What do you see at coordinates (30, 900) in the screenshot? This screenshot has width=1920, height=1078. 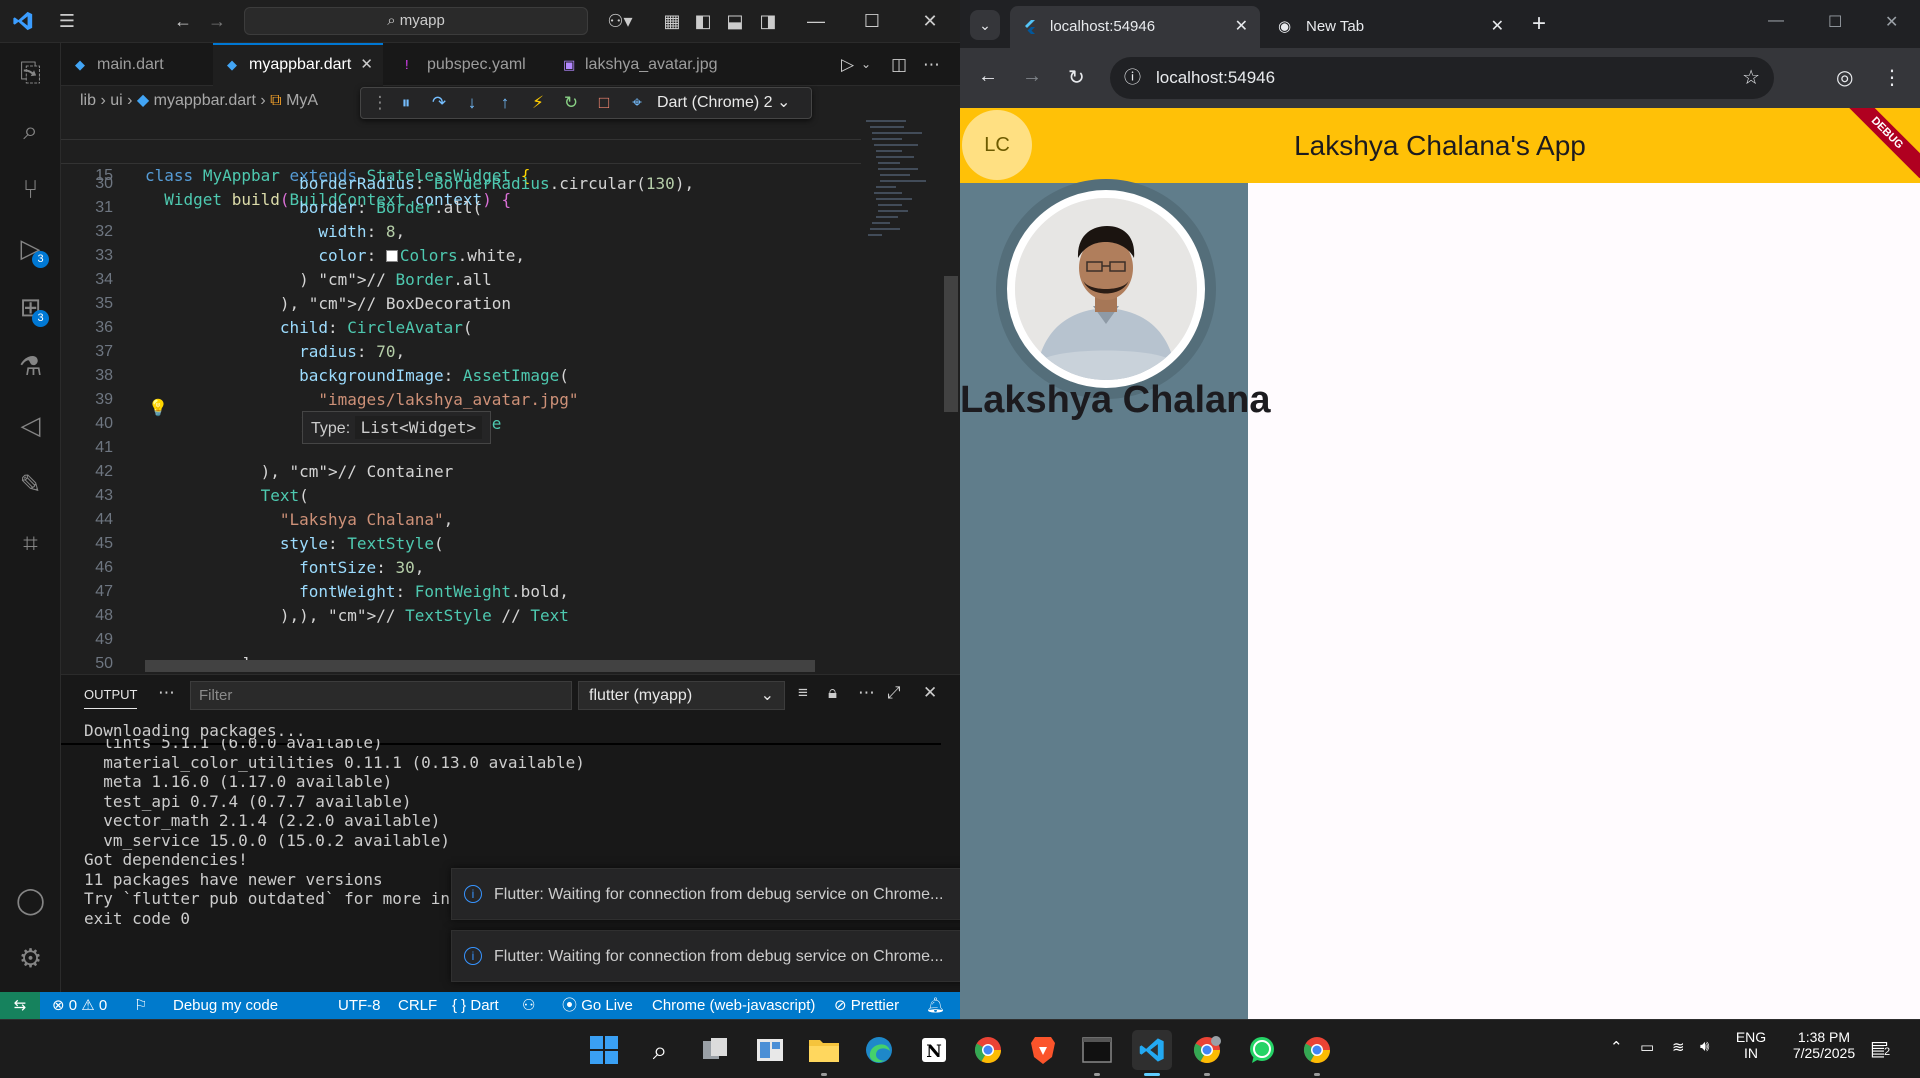 I see `account-icon: ◯` at bounding box center [30, 900].